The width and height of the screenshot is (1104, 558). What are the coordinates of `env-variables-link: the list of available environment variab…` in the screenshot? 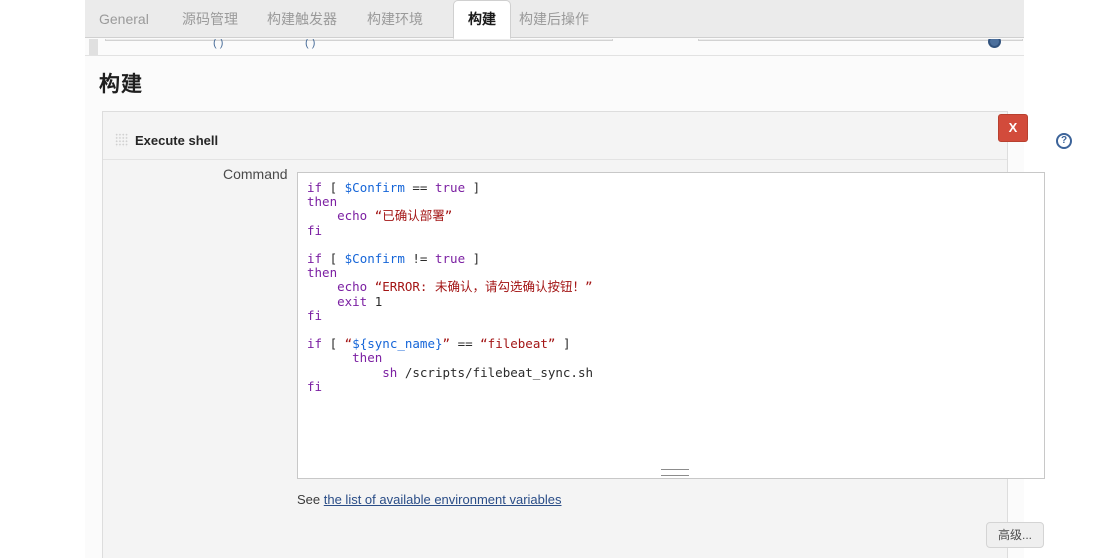 It's located at (443, 499).